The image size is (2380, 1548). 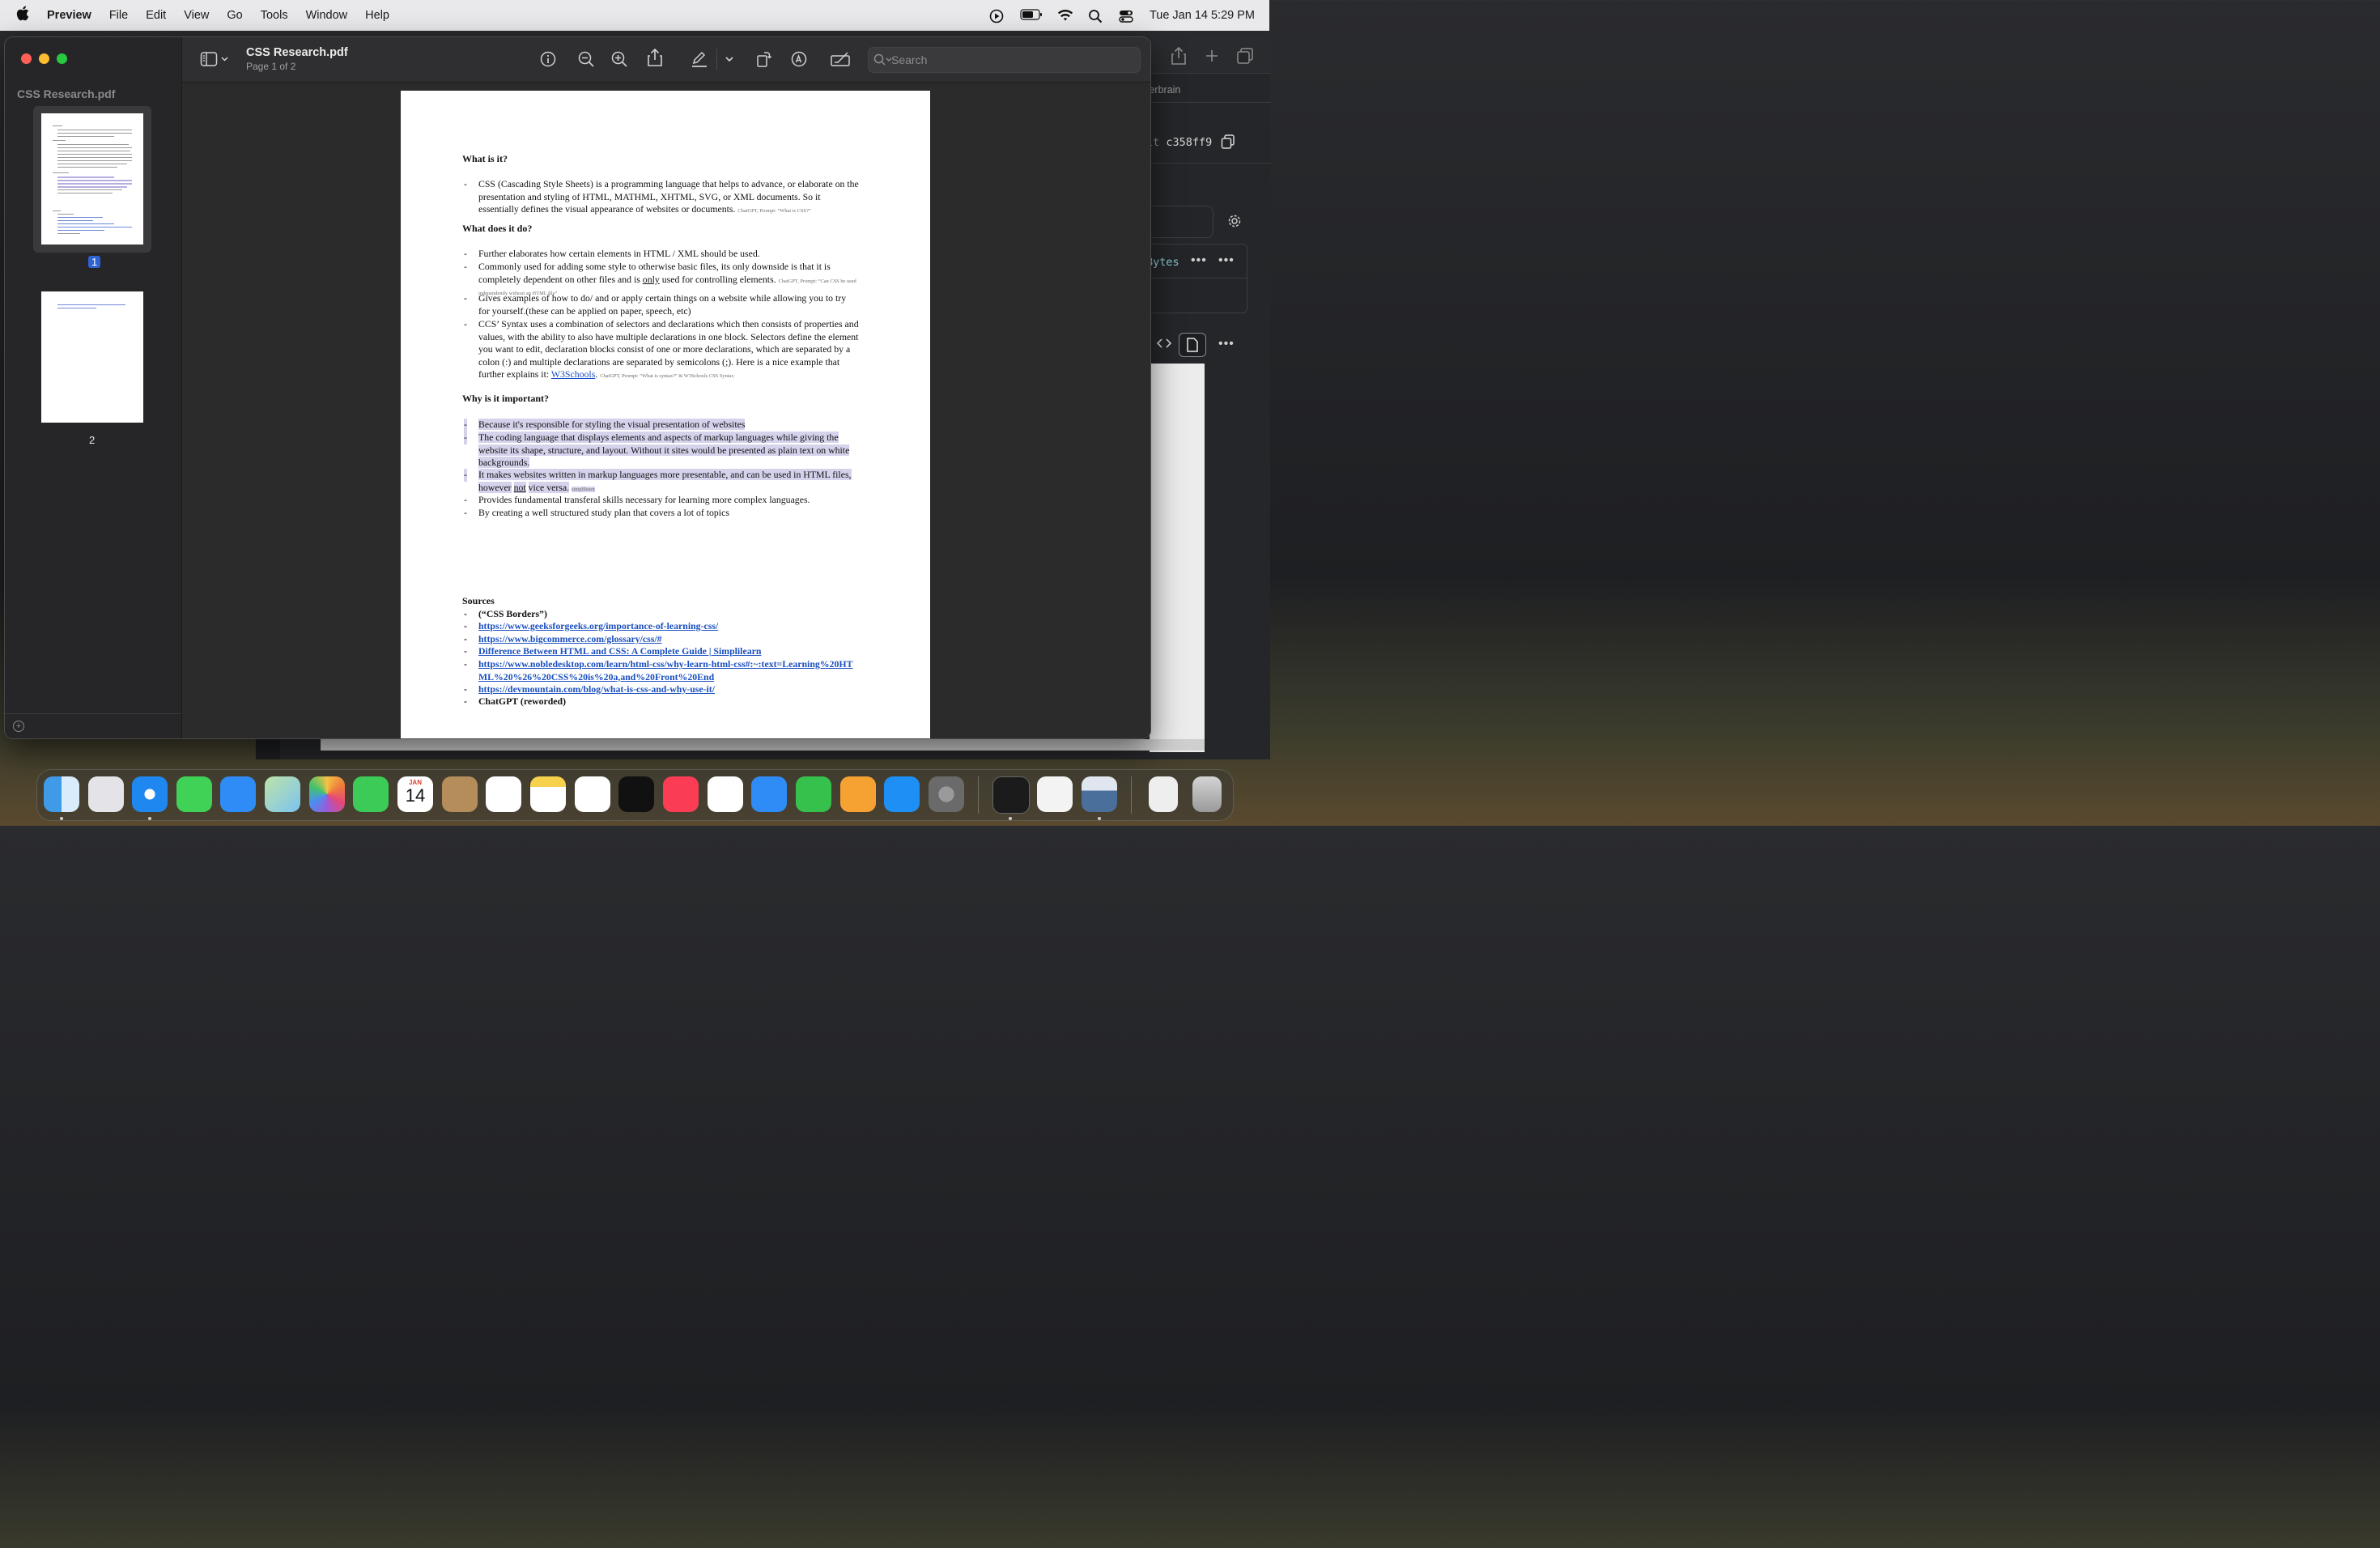 What do you see at coordinates (1234, 223) in the screenshot?
I see `settings-gear-icon` at bounding box center [1234, 223].